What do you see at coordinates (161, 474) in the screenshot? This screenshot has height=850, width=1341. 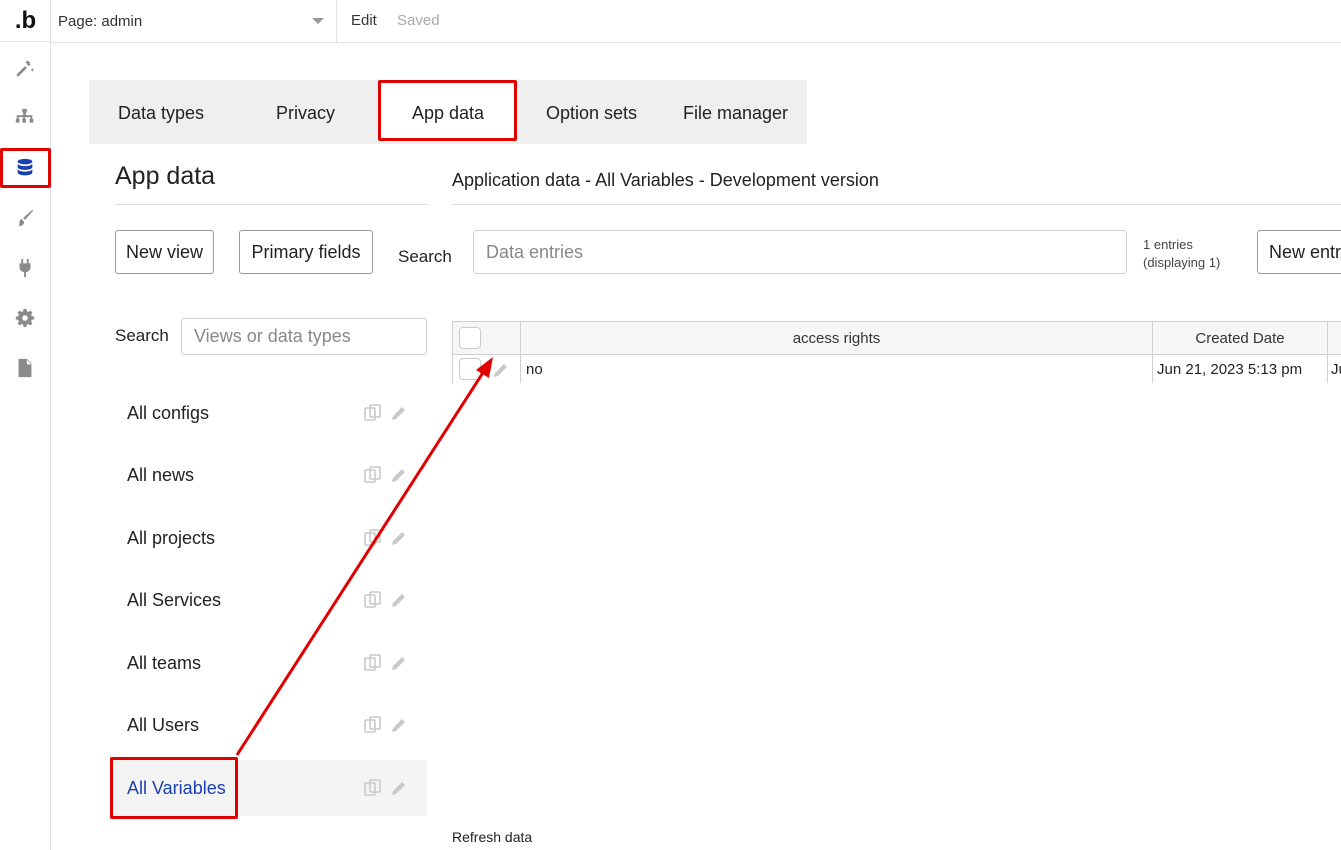 I see `view-item-label: All news` at bounding box center [161, 474].